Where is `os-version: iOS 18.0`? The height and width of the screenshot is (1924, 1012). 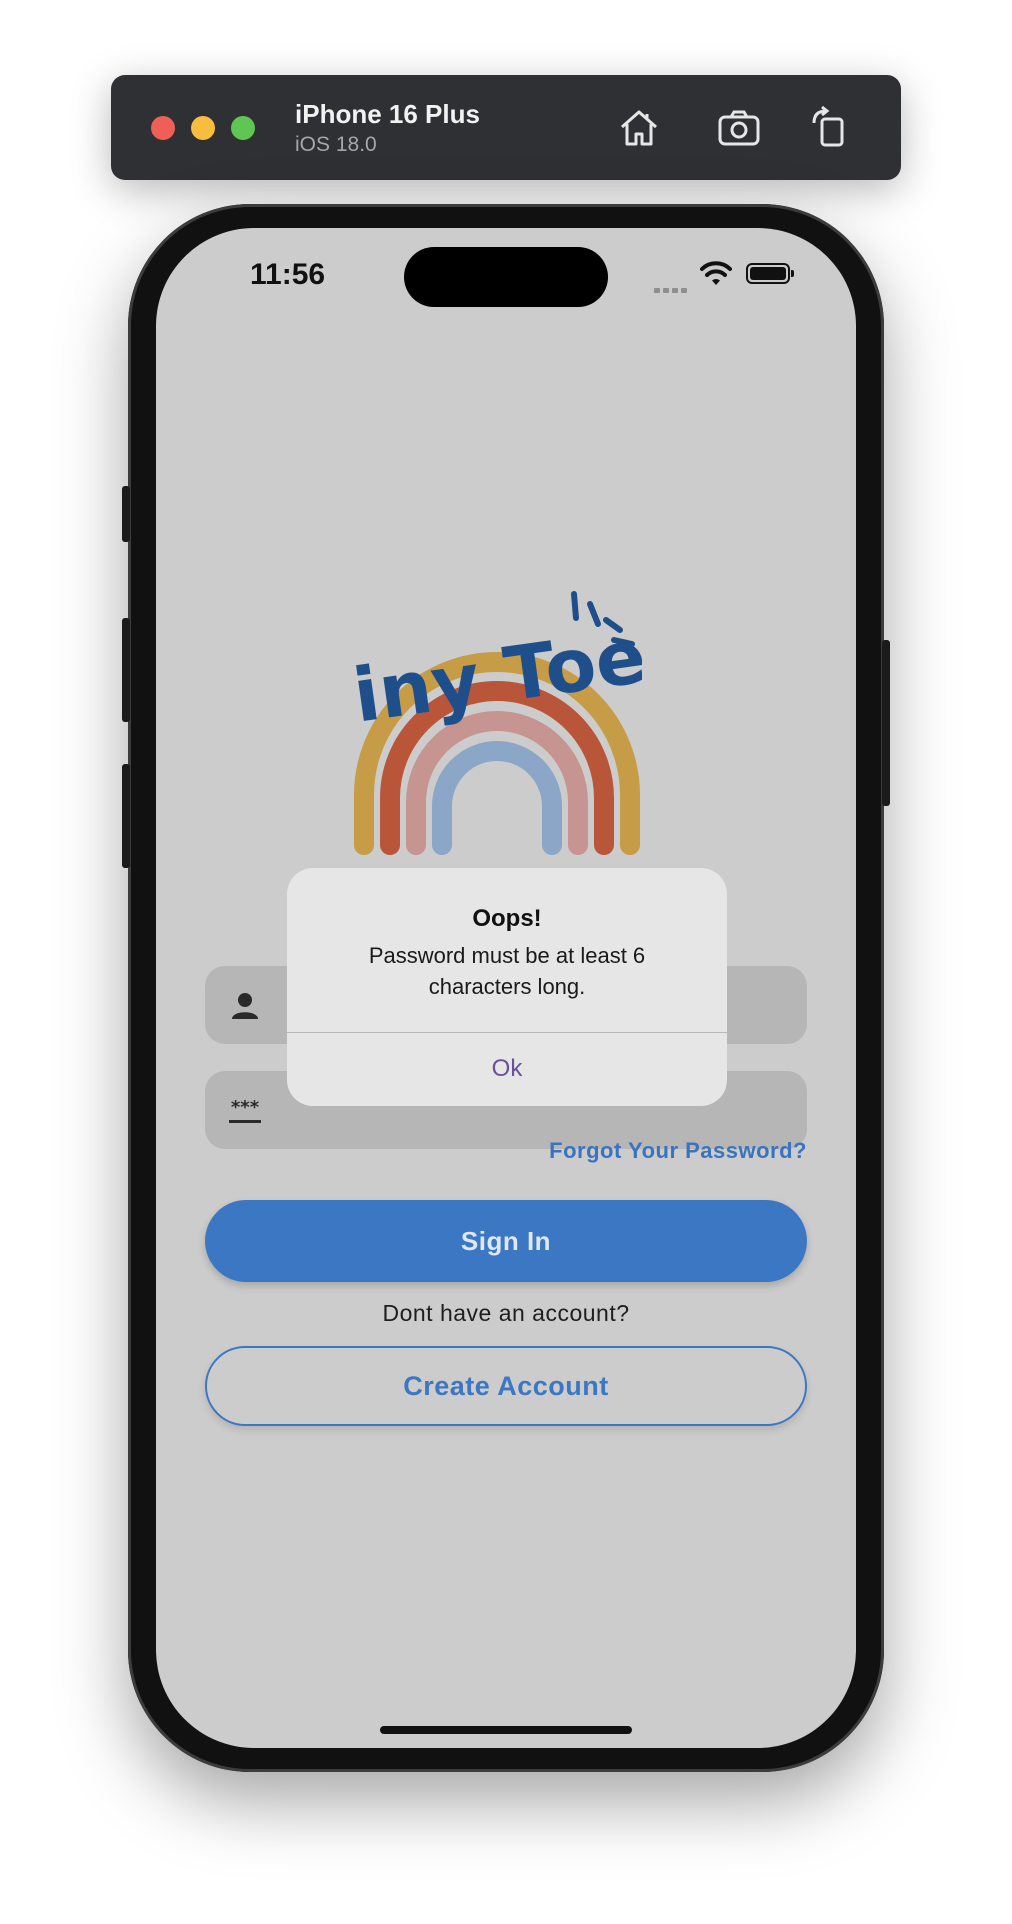
os-version: iOS 18.0 is located at coordinates (336, 144).